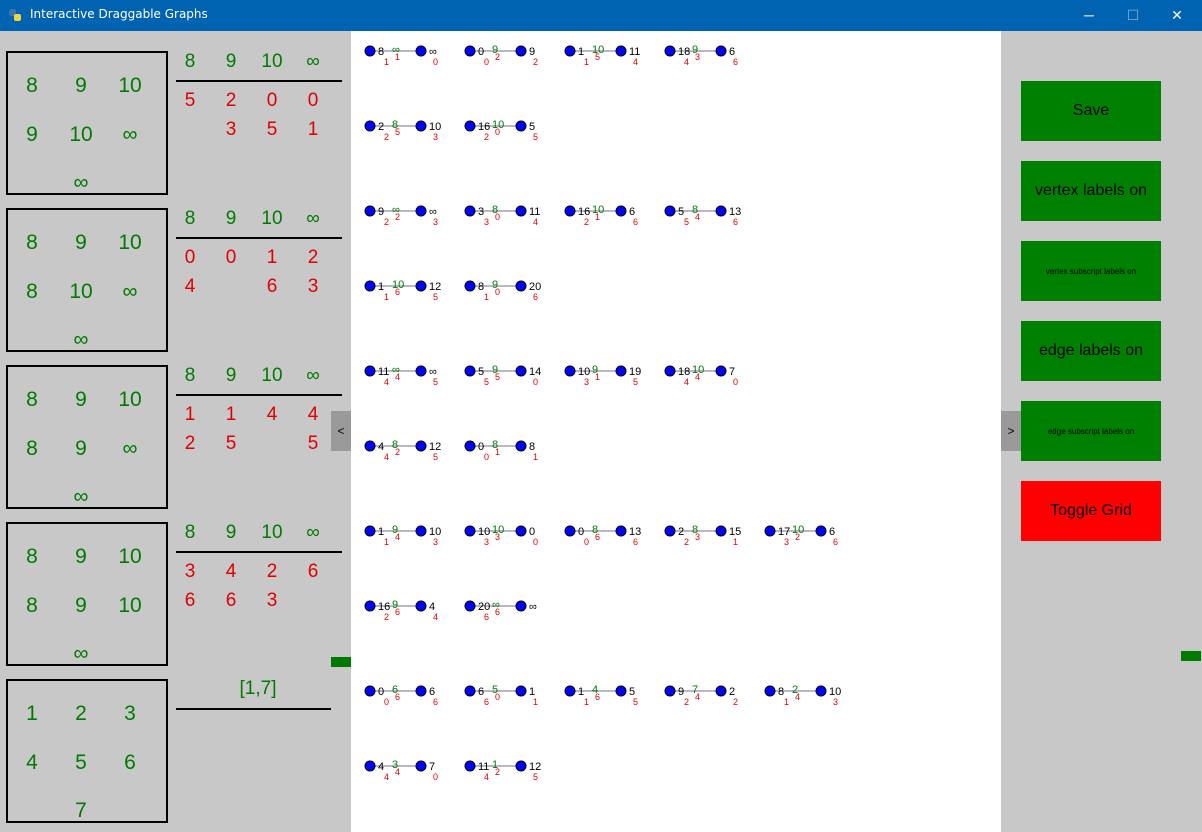 The height and width of the screenshot is (832, 1202). Describe the element at coordinates (1089, 15) in the screenshot. I see `minimize-button: ─` at that location.